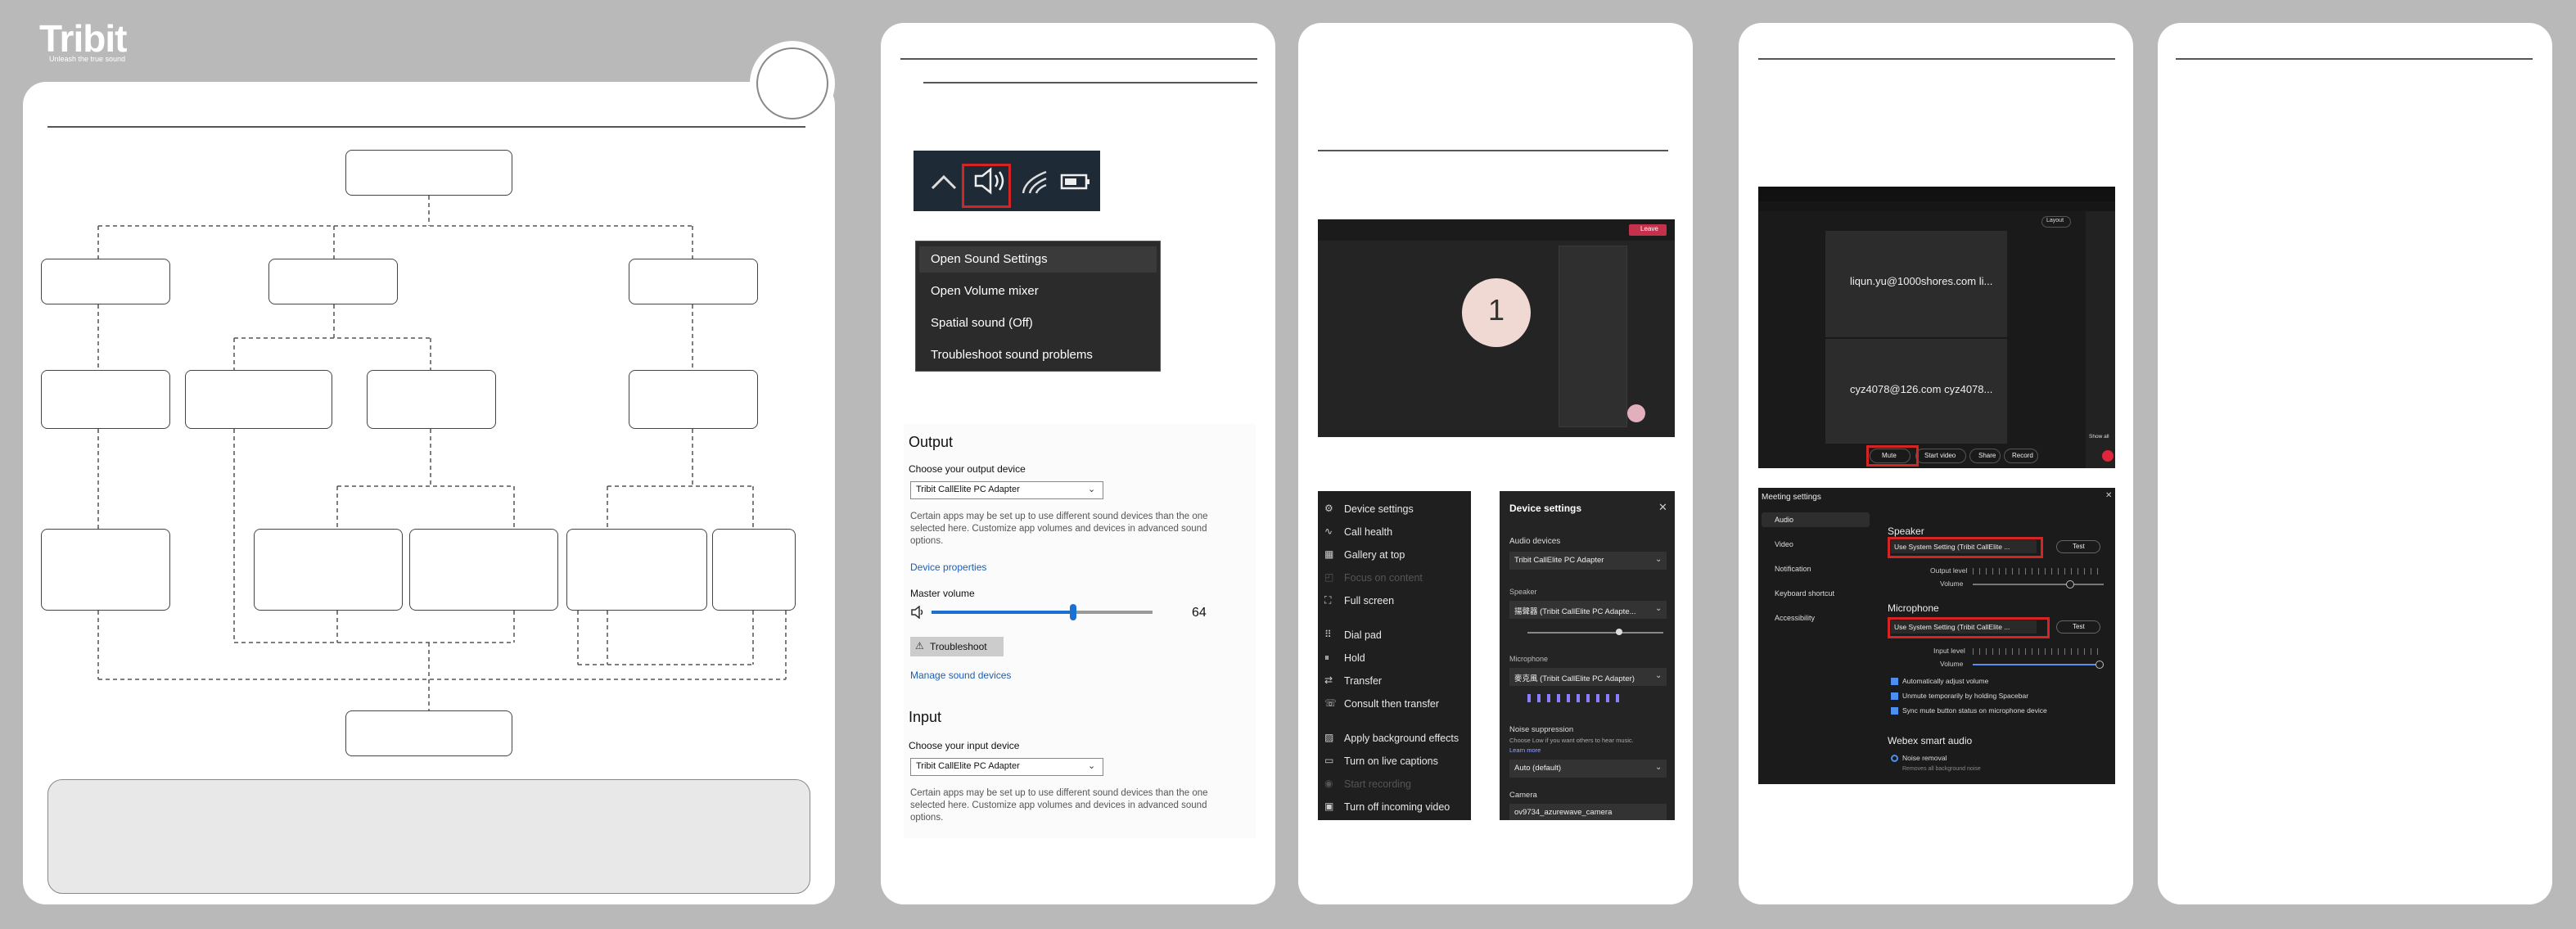 Image resolution: width=2576 pixels, height=929 pixels. I want to click on nav-accessibility: Accessibility, so click(1795, 618).